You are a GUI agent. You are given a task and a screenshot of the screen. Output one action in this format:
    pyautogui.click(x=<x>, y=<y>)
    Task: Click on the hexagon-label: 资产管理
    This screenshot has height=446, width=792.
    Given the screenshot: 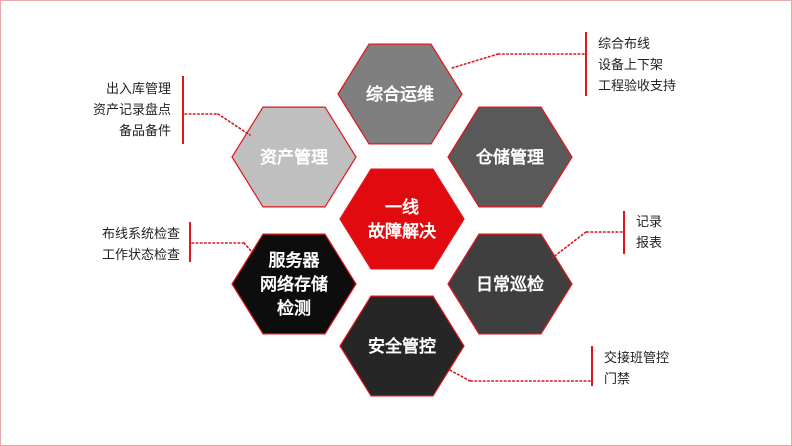 What is the action you would take?
    pyautogui.click(x=294, y=157)
    